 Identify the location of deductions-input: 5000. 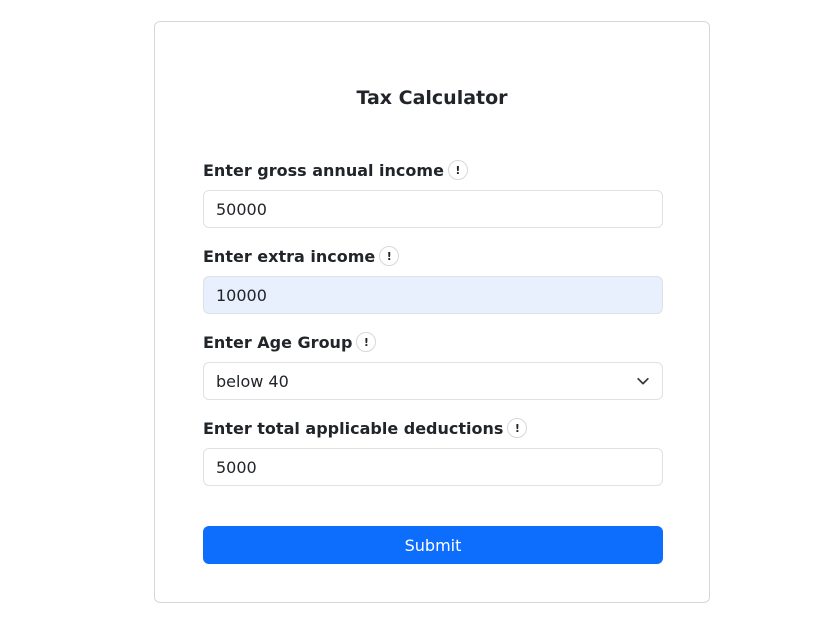
(433, 467).